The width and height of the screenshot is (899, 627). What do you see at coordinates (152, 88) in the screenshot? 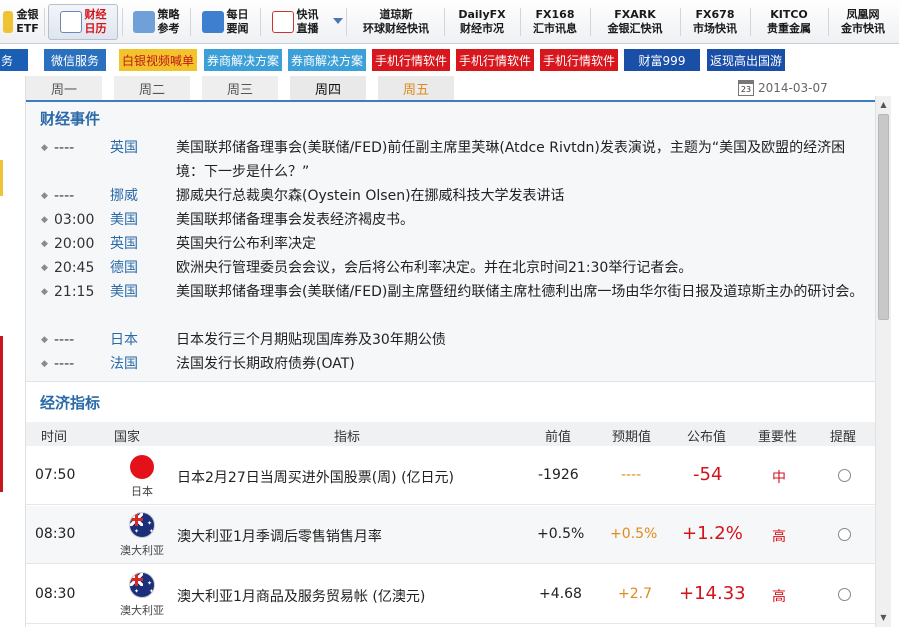
I see `tab-tuesday: 周二` at bounding box center [152, 88].